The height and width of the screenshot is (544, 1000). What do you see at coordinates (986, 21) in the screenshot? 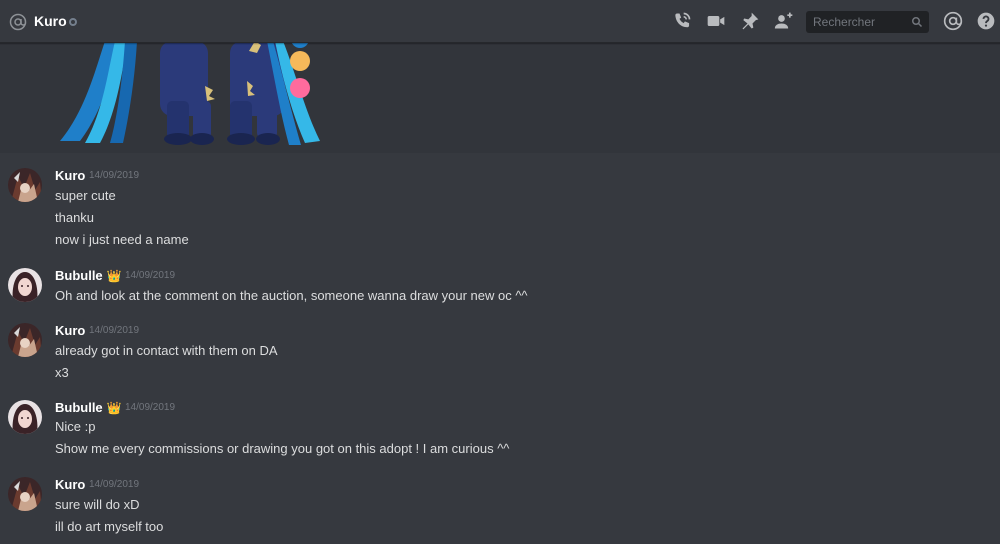
I see `help-icon` at bounding box center [986, 21].